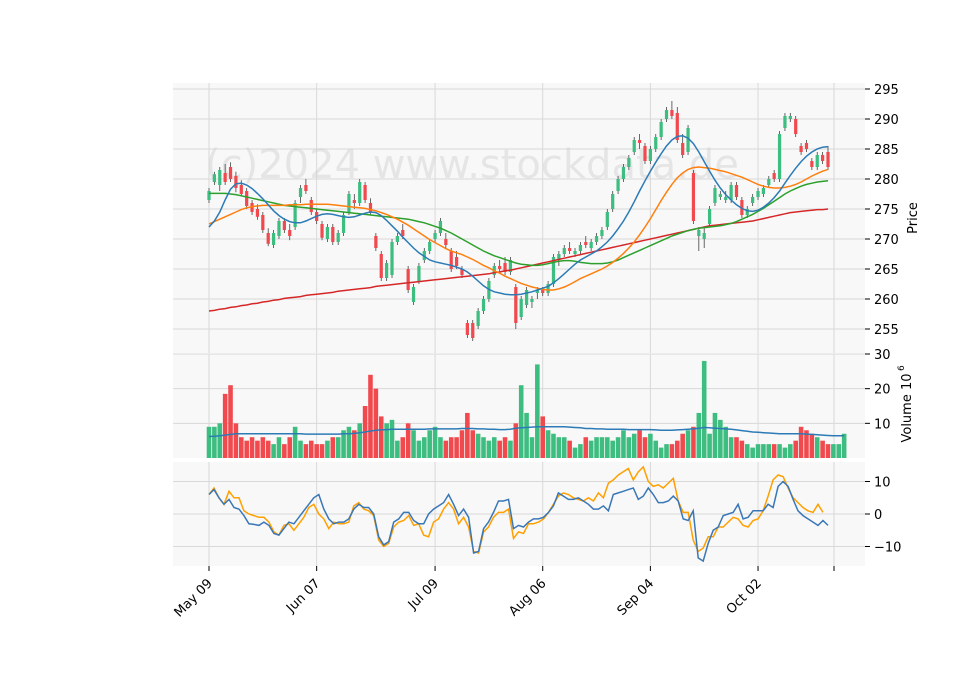  What do you see at coordinates (886, 180) in the screenshot?
I see `price-tick-label: 280` at bounding box center [886, 180].